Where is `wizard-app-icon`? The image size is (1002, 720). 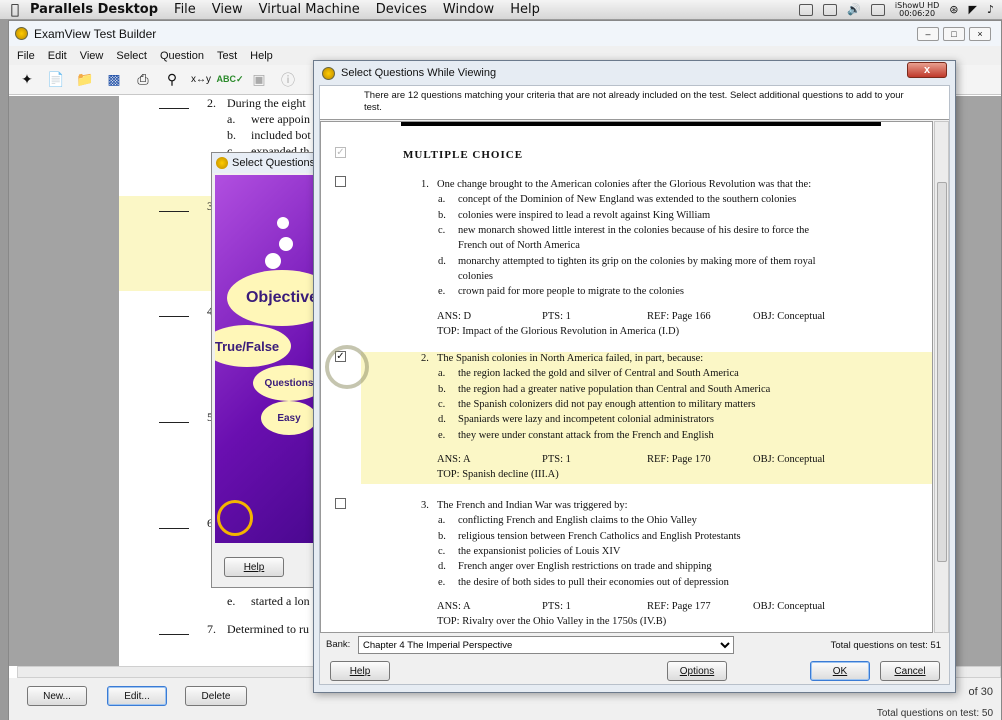
wizard-app-icon is located at coordinates (222, 163).